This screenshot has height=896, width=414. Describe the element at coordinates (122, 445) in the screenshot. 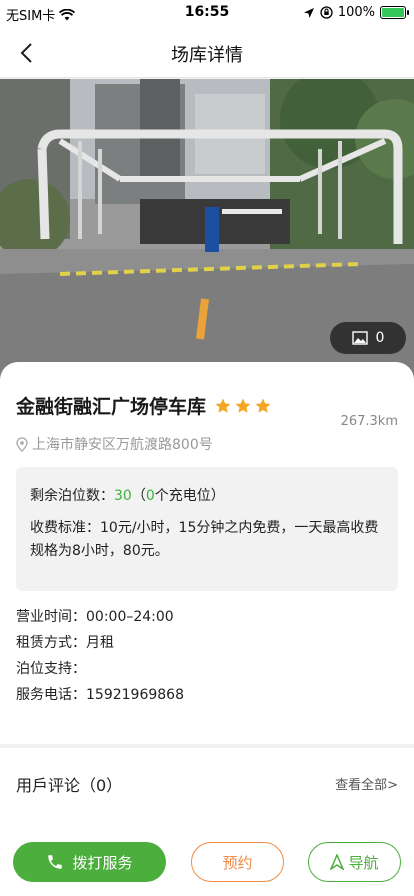

I see `address-text: 上海市静安区万航渡路800号` at that location.